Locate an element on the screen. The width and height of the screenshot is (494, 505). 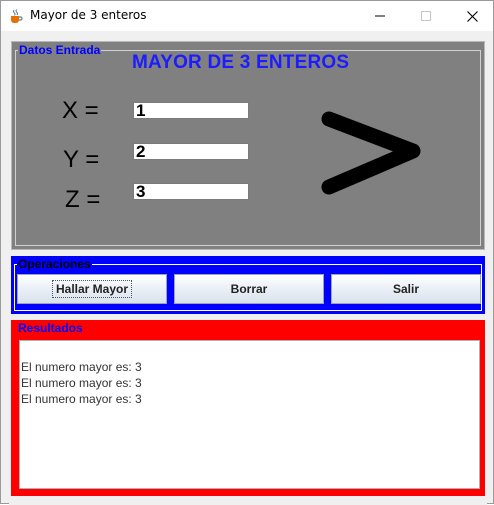
maximize-icon is located at coordinates (426, 16).